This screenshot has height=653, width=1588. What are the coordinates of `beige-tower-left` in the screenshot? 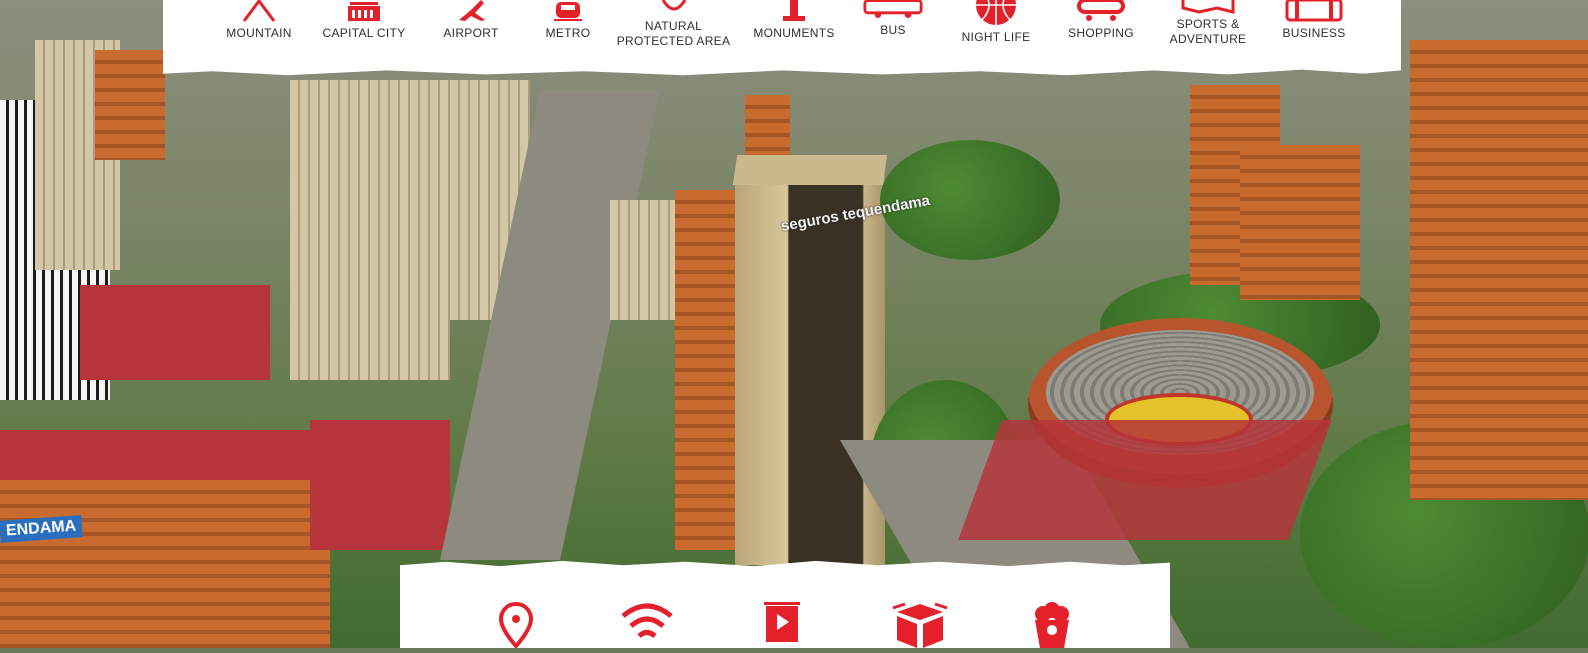 It's located at (370, 230).